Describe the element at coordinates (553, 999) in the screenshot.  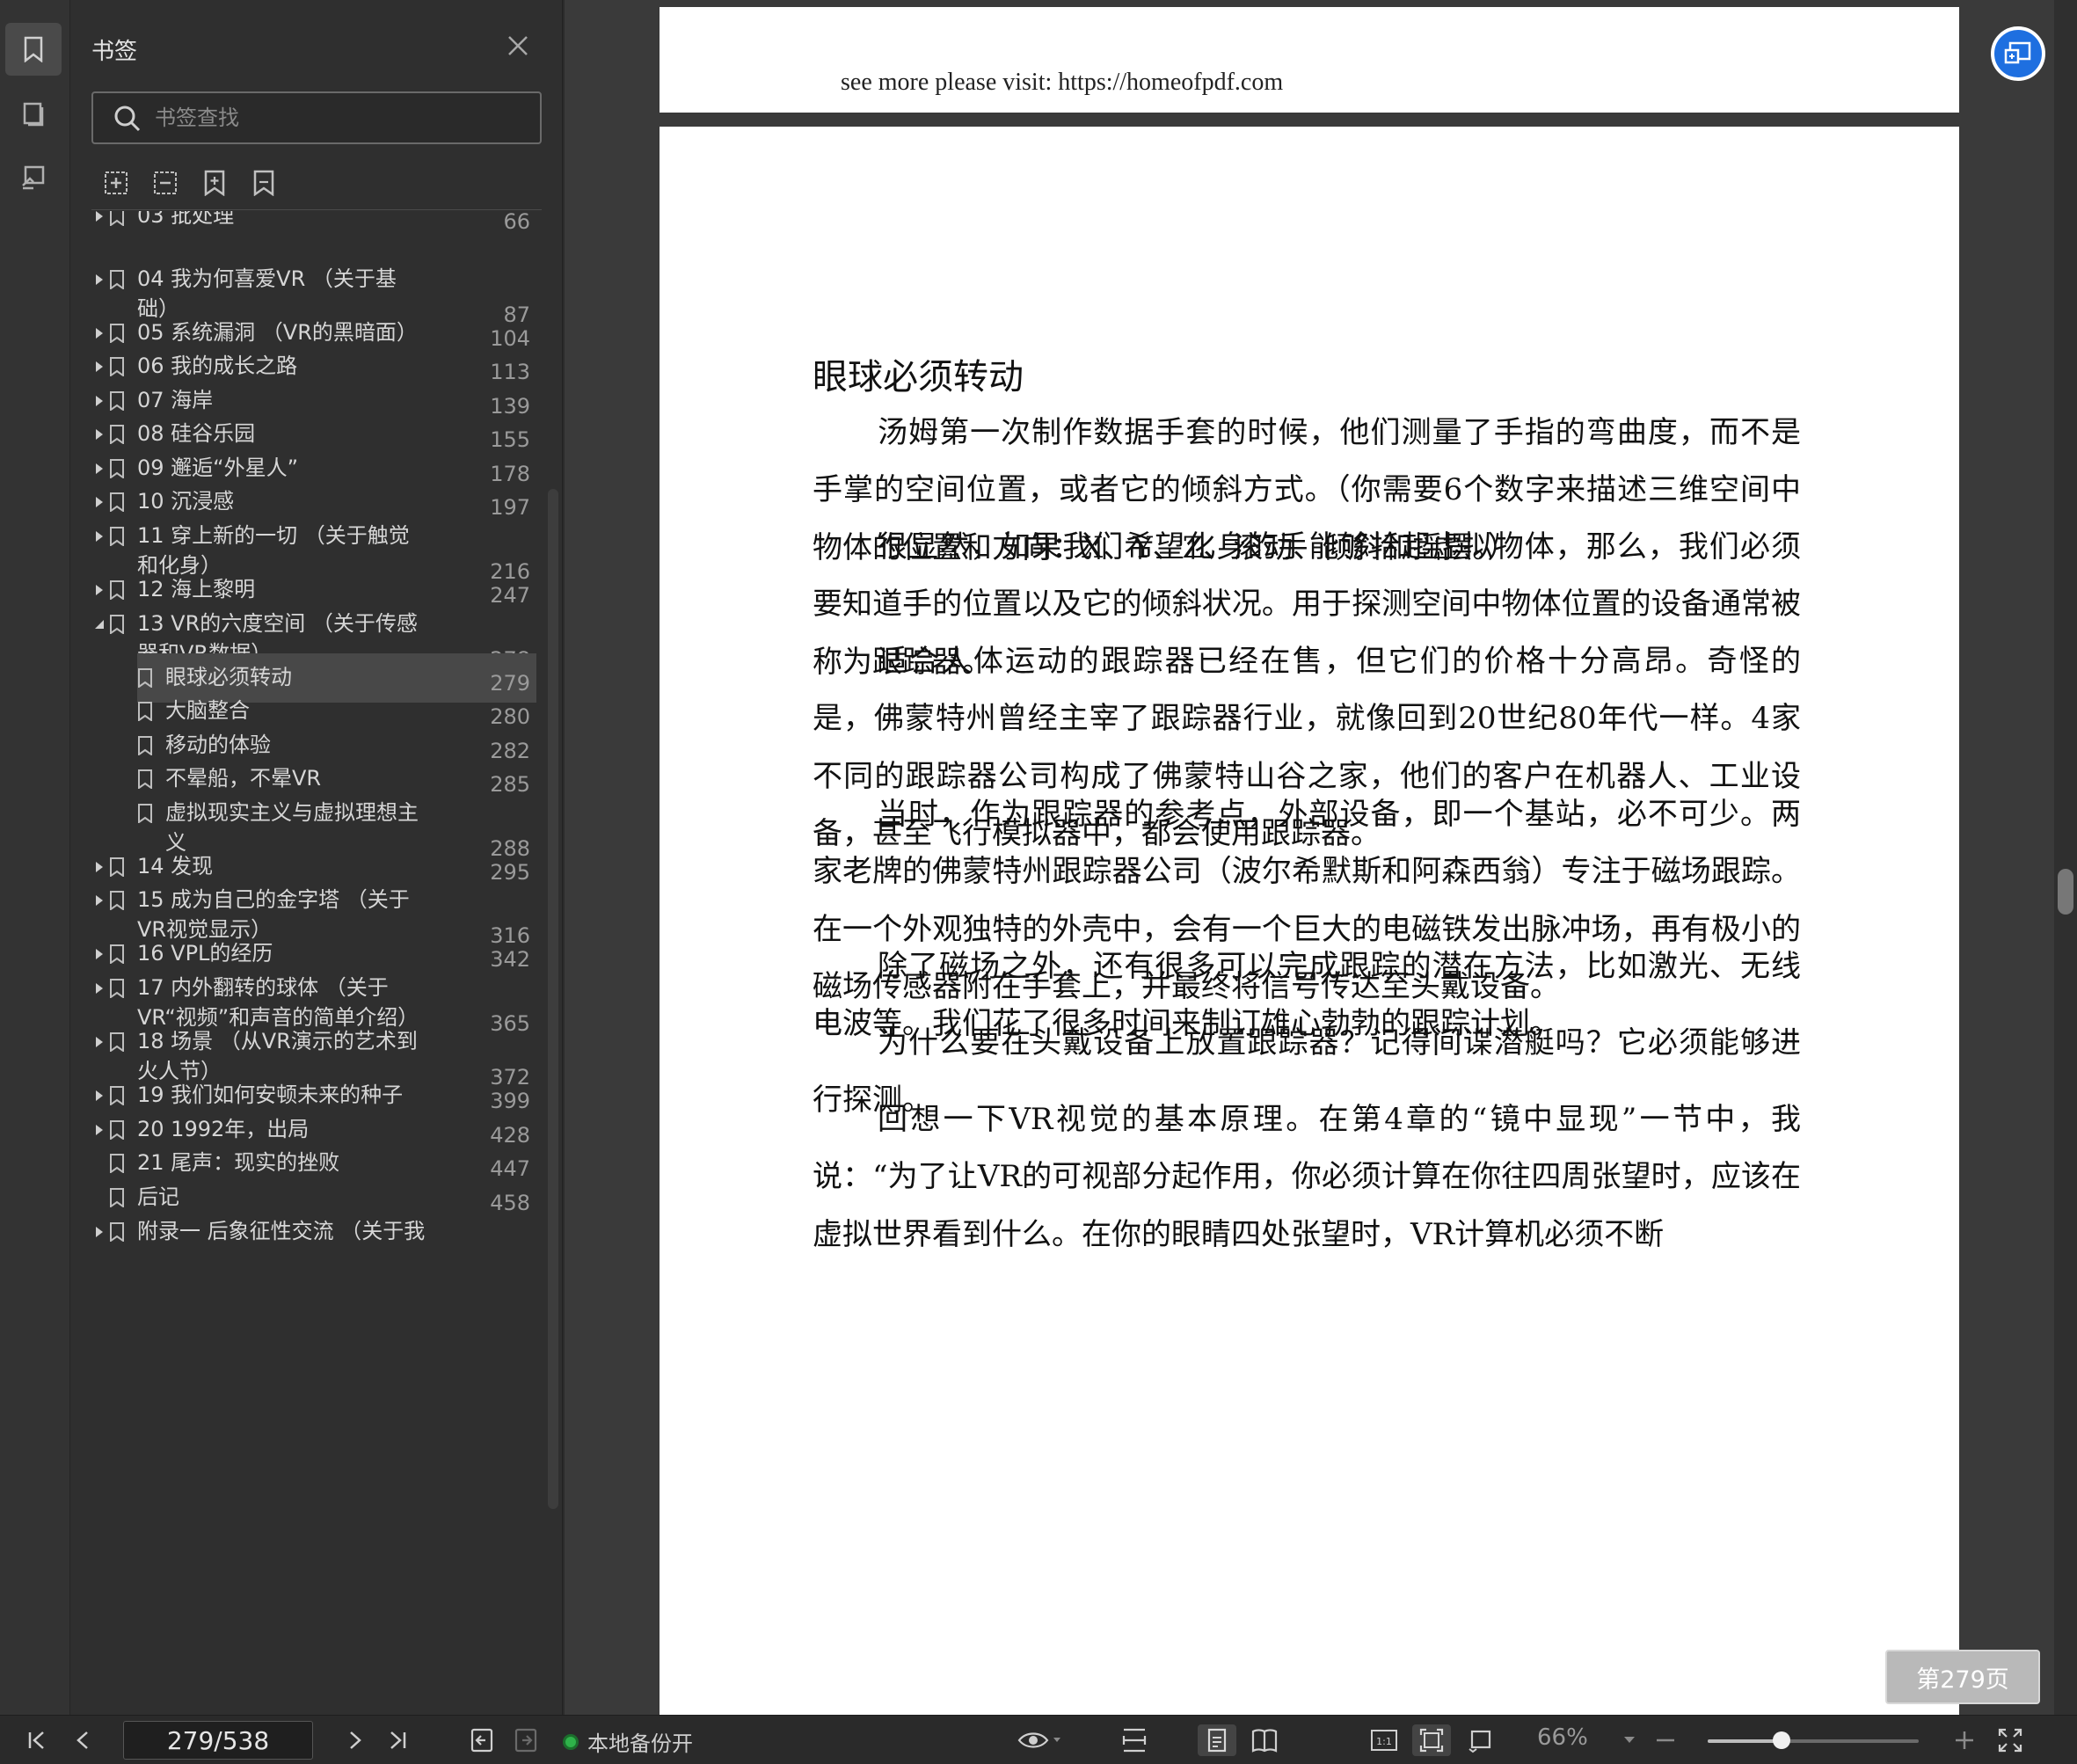
I see `bookmark-scrollbar` at that location.